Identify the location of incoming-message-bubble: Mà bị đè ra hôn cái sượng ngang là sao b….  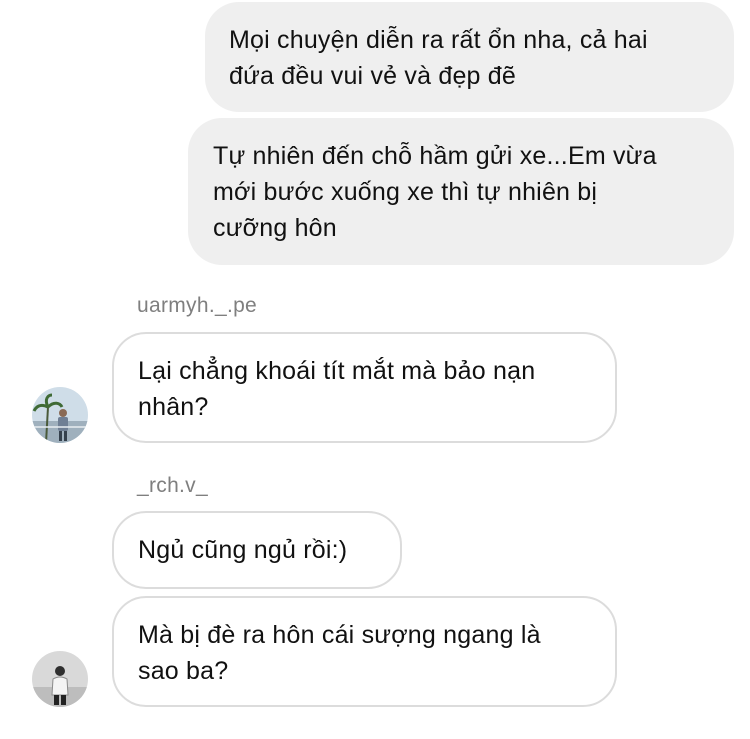
(364, 651).